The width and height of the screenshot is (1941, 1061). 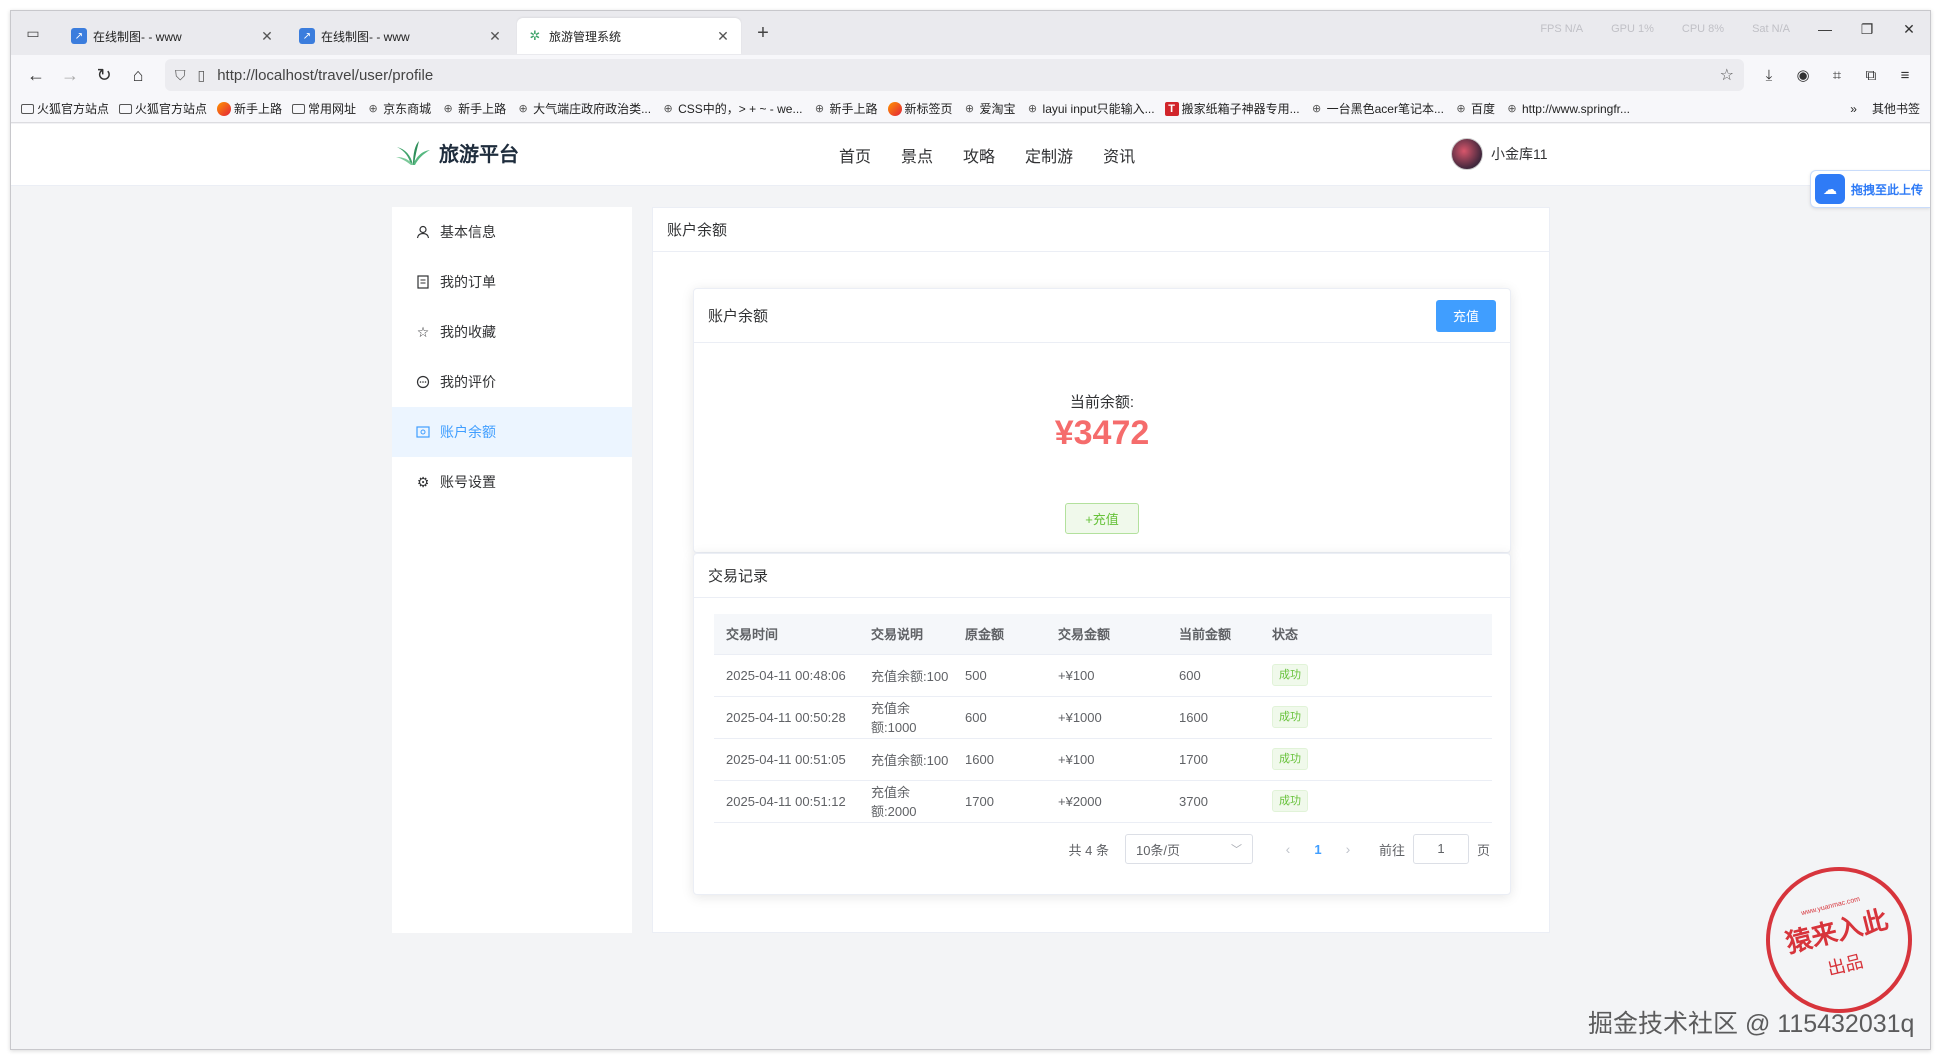 What do you see at coordinates (1106, 634) in the screenshot?
I see `column-header: 交易金额` at bounding box center [1106, 634].